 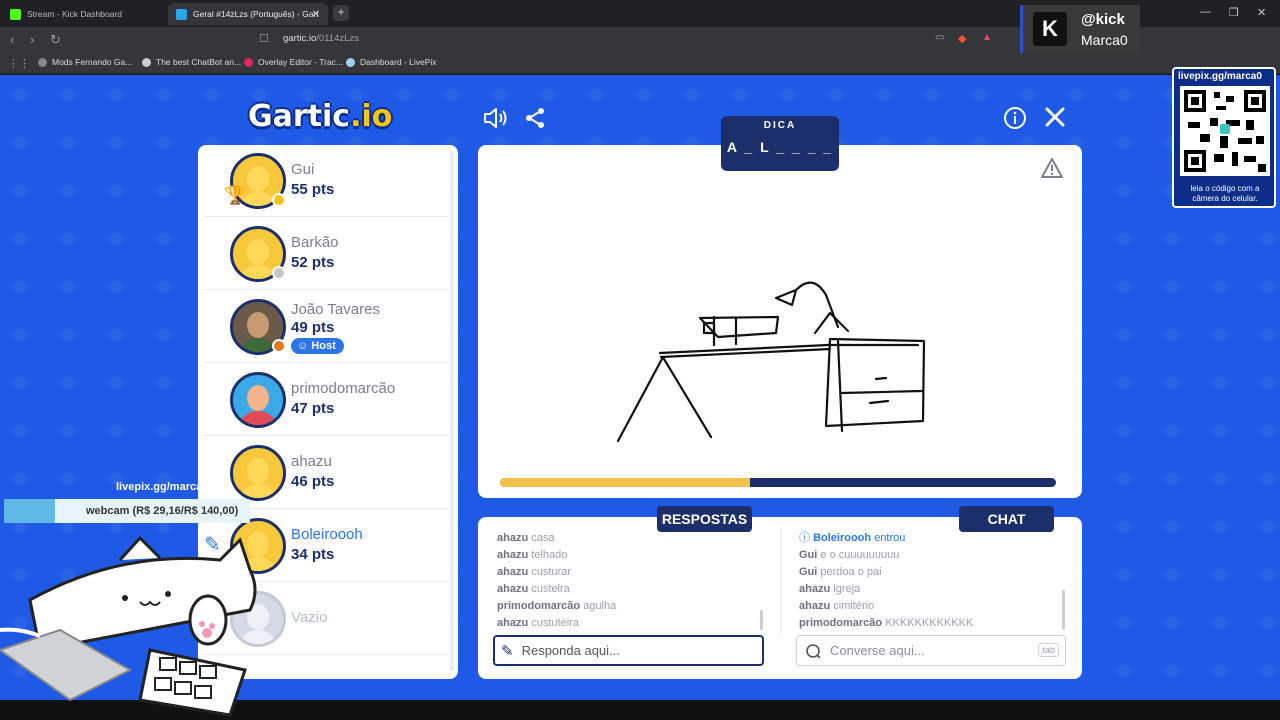 I want to click on chat-title: CHAT, so click(x=1006, y=519).